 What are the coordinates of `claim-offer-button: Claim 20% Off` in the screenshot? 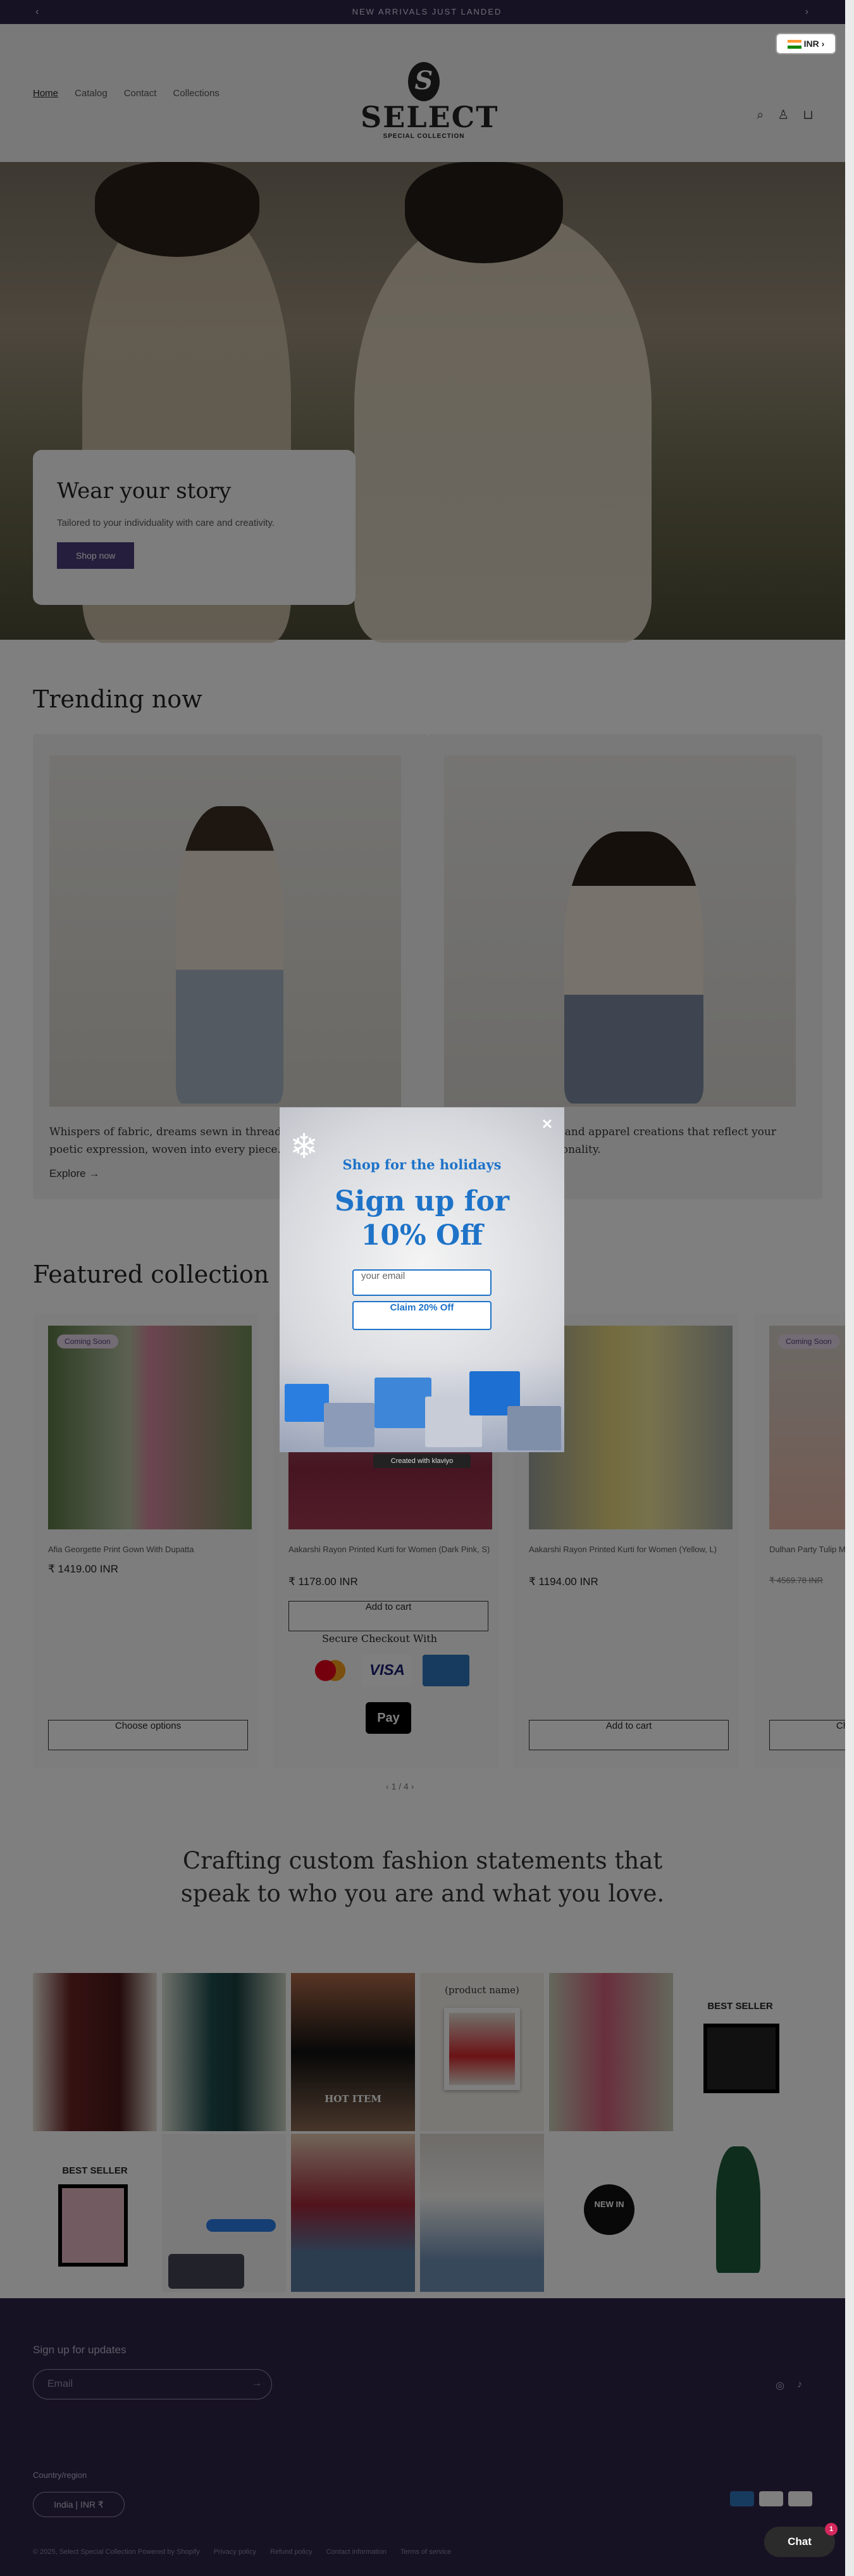 It's located at (422, 1316).